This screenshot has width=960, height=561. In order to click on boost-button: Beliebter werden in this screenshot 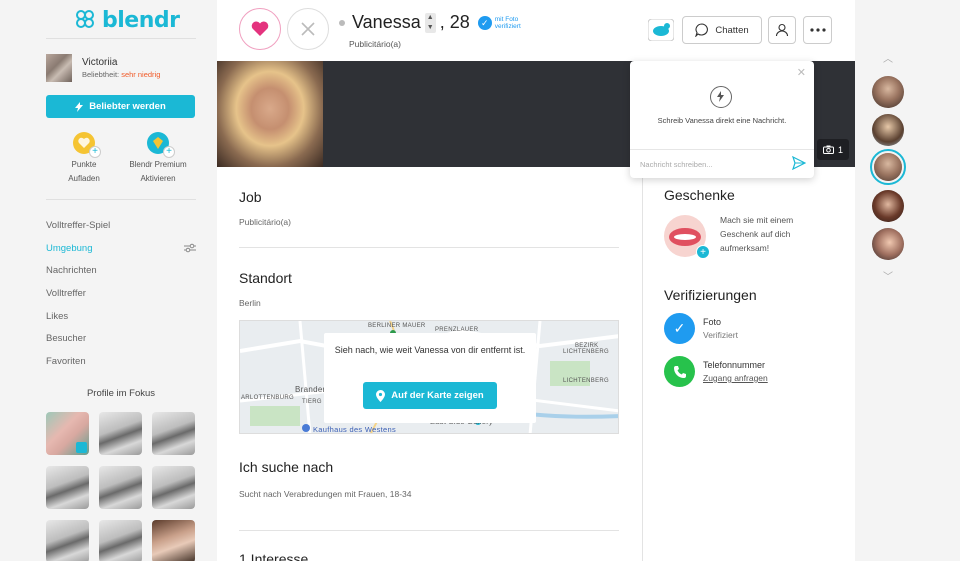, I will do `click(120, 106)`.